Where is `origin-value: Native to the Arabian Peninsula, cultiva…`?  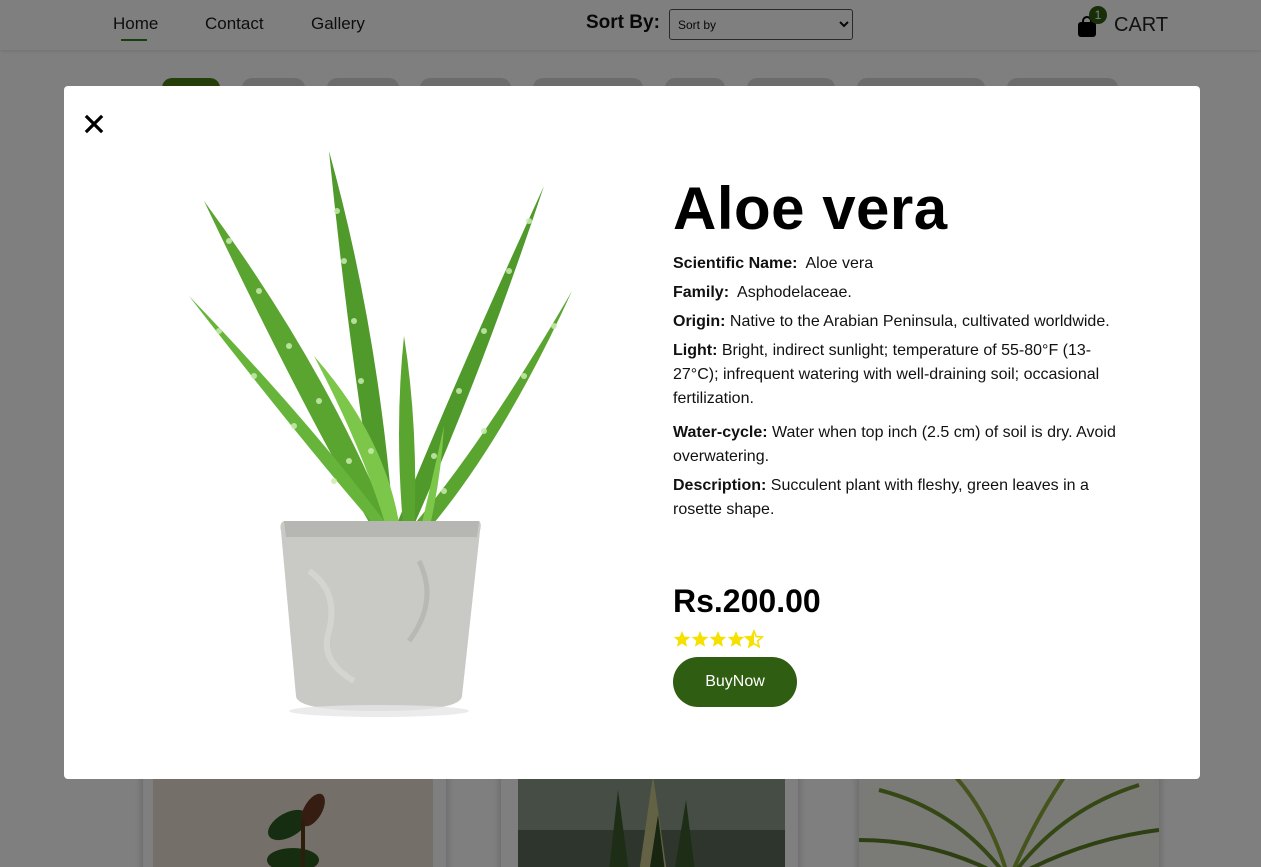 origin-value: Native to the Arabian Peninsula, cultiva… is located at coordinates (919, 321).